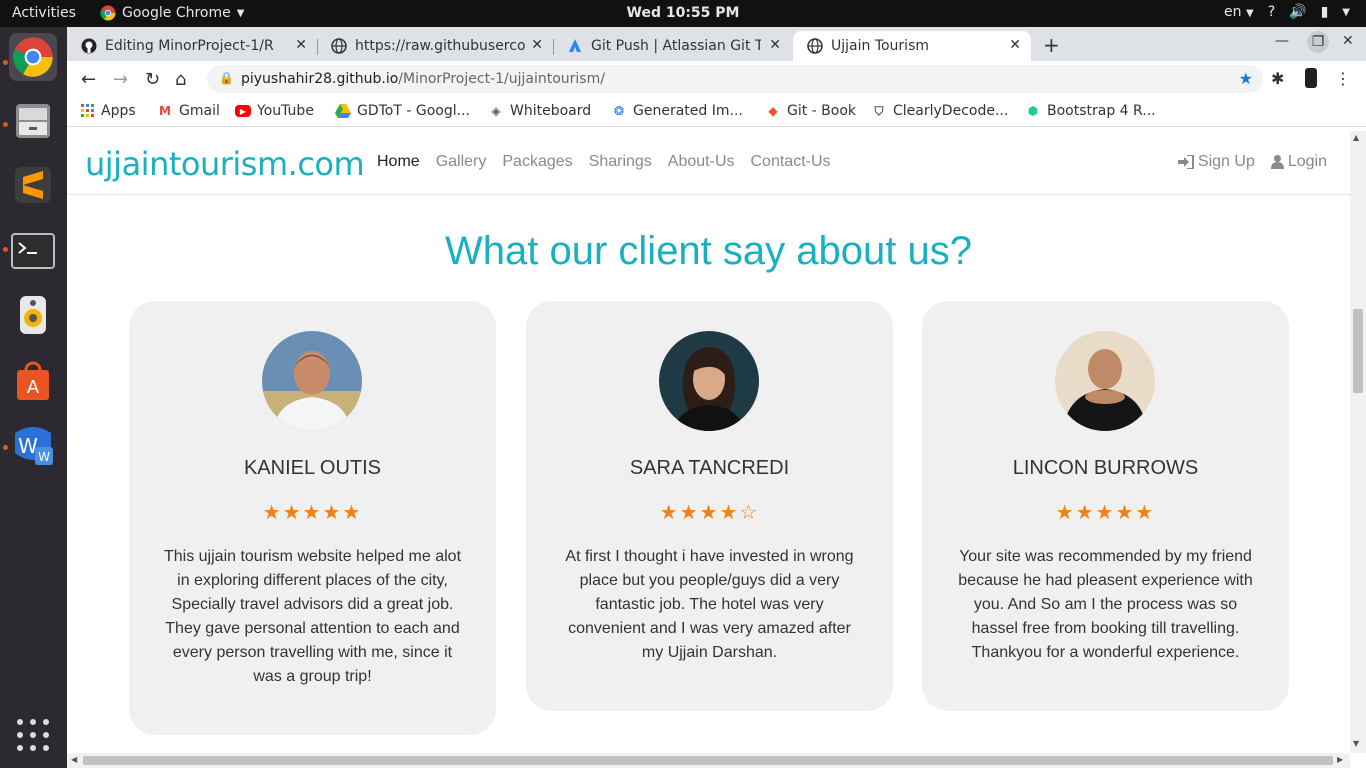  What do you see at coordinates (683, 13) in the screenshot?
I see `clock: Wed 10:55 PM` at bounding box center [683, 13].